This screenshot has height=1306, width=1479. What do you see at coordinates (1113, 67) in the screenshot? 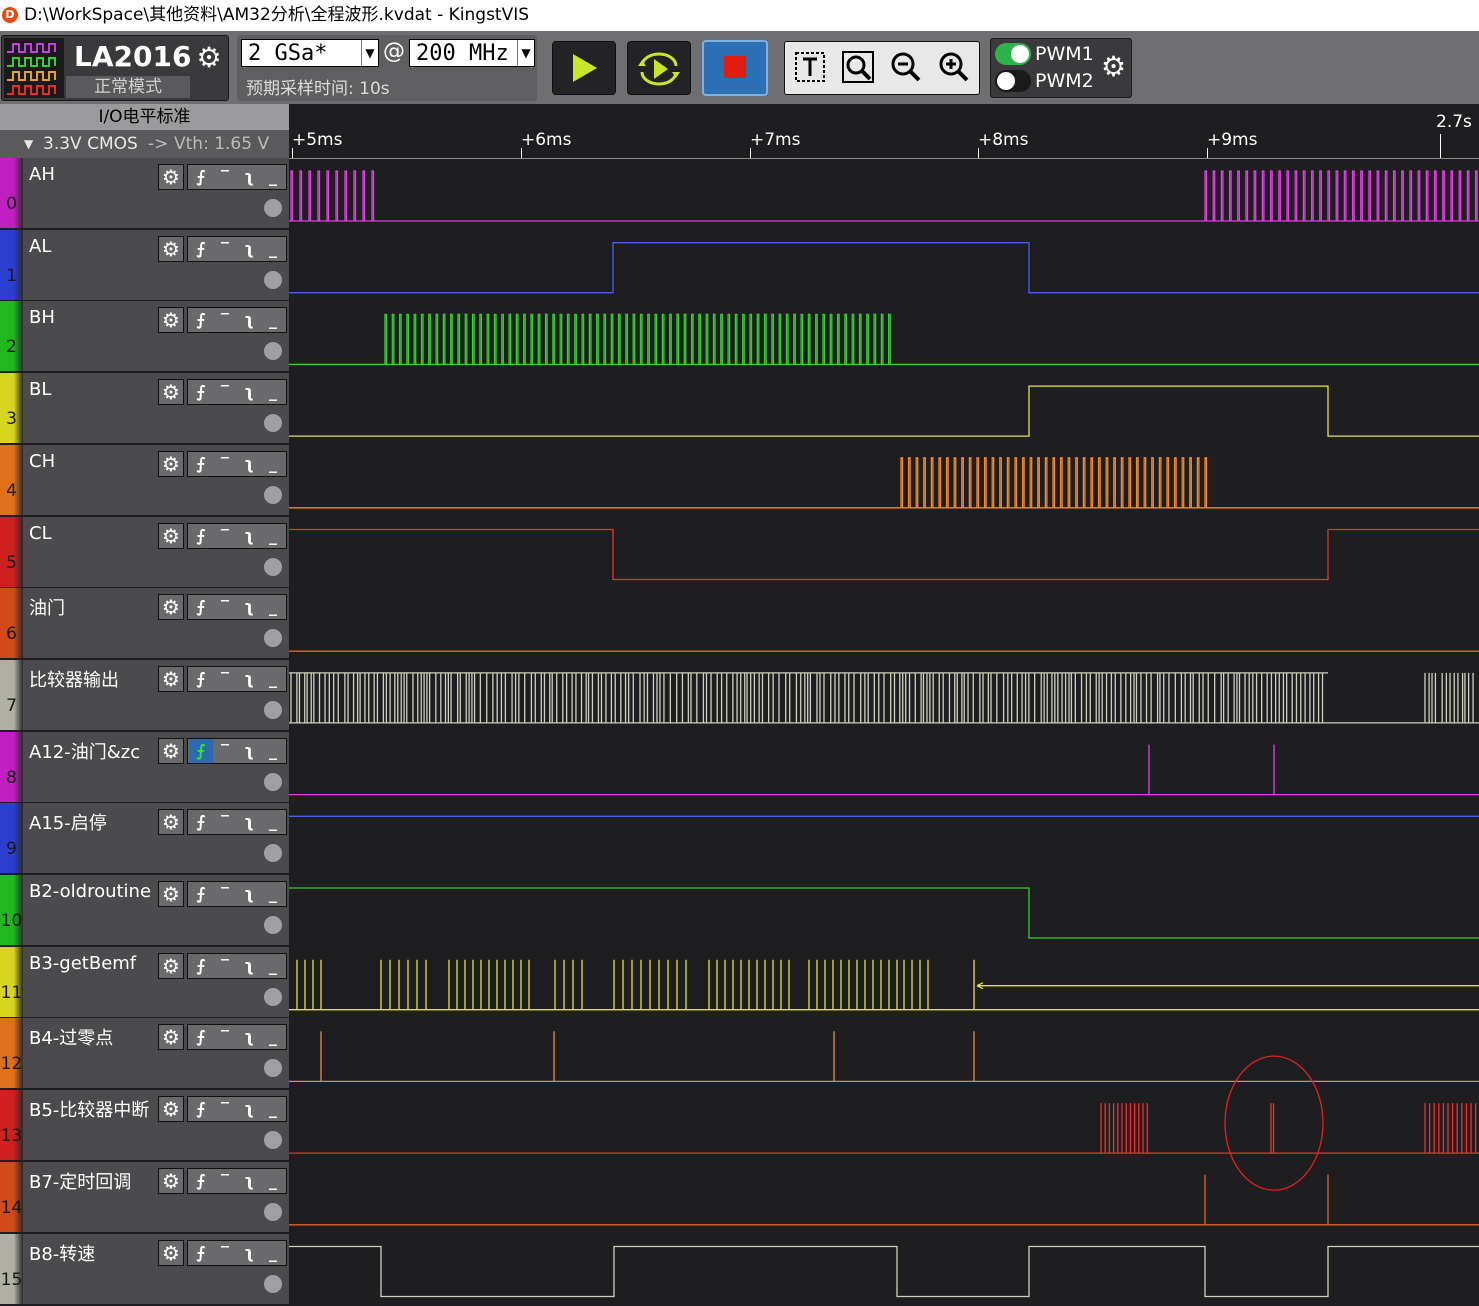
I see `pwm-settings-gear-icon: ⚙` at bounding box center [1113, 67].